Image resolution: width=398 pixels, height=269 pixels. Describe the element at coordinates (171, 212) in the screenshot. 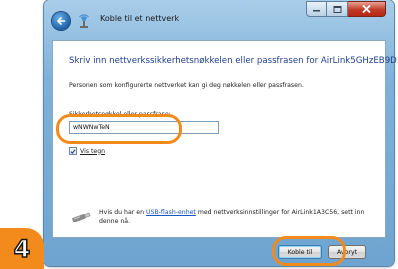

I see `usb-flash-link: USB-flash-enhet` at that location.